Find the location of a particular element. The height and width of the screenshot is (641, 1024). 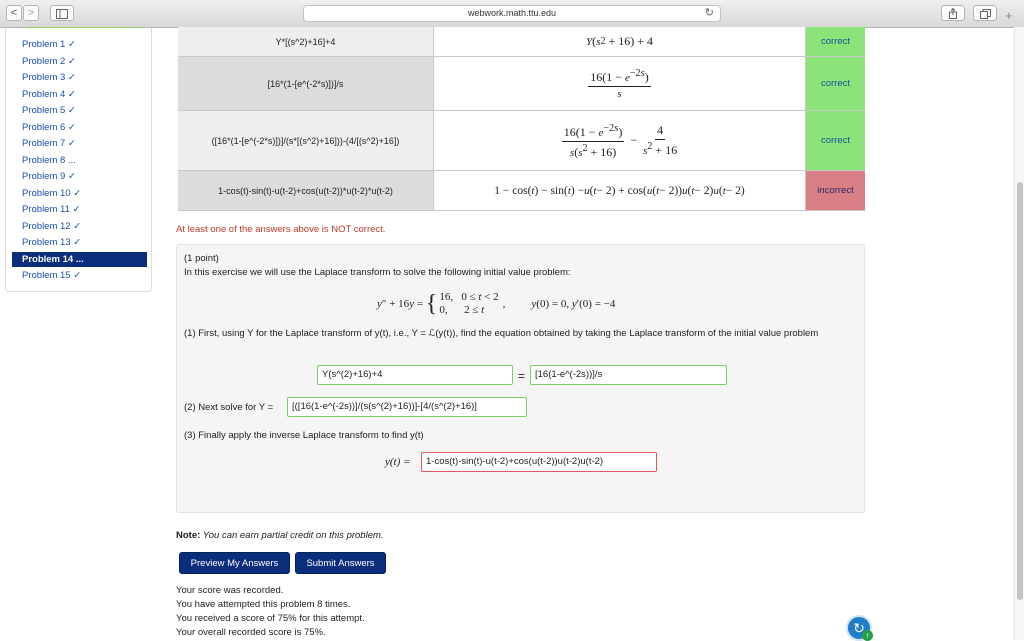

answer-1-right-field: [16(1-e^(-2s))]/s is located at coordinates (628, 375).